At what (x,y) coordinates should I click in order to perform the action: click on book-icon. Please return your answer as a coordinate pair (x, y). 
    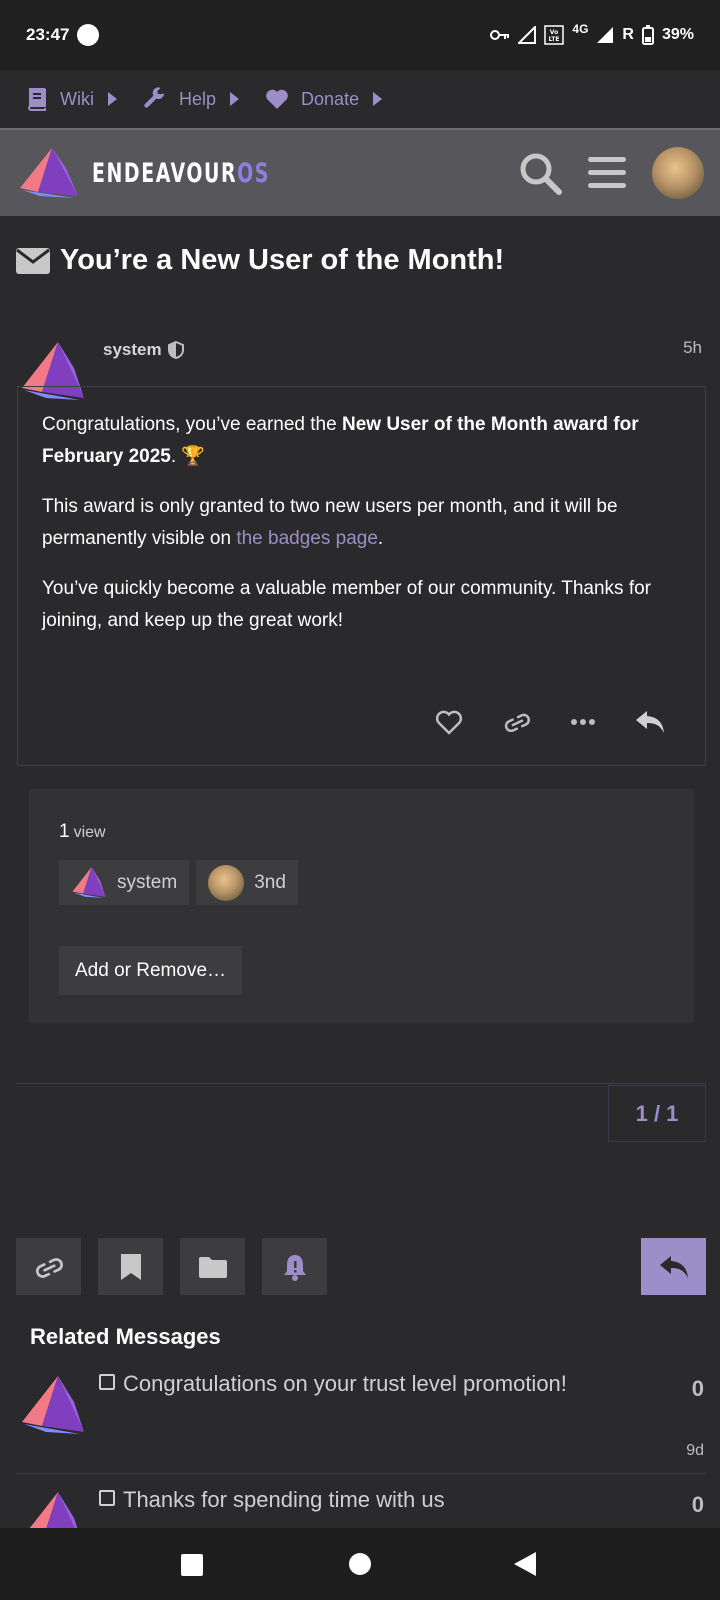
    Looking at the image, I should click on (37, 99).